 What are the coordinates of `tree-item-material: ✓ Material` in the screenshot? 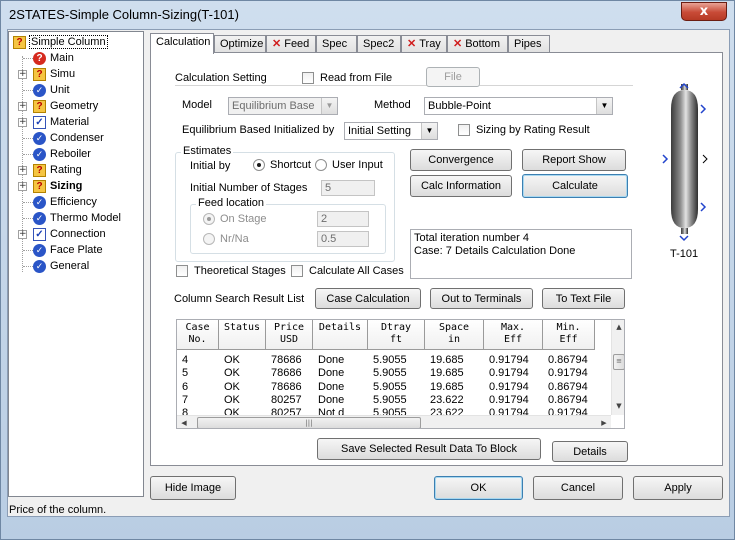 It's located at (61, 122).